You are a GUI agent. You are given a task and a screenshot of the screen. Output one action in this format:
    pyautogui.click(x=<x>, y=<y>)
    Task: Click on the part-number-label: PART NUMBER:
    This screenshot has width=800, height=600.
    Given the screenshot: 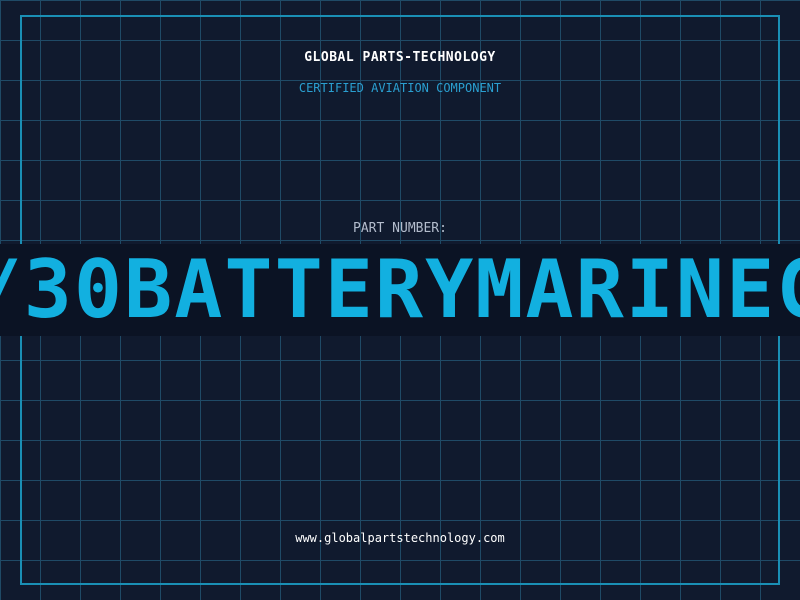 What is the action you would take?
    pyautogui.click(x=400, y=228)
    